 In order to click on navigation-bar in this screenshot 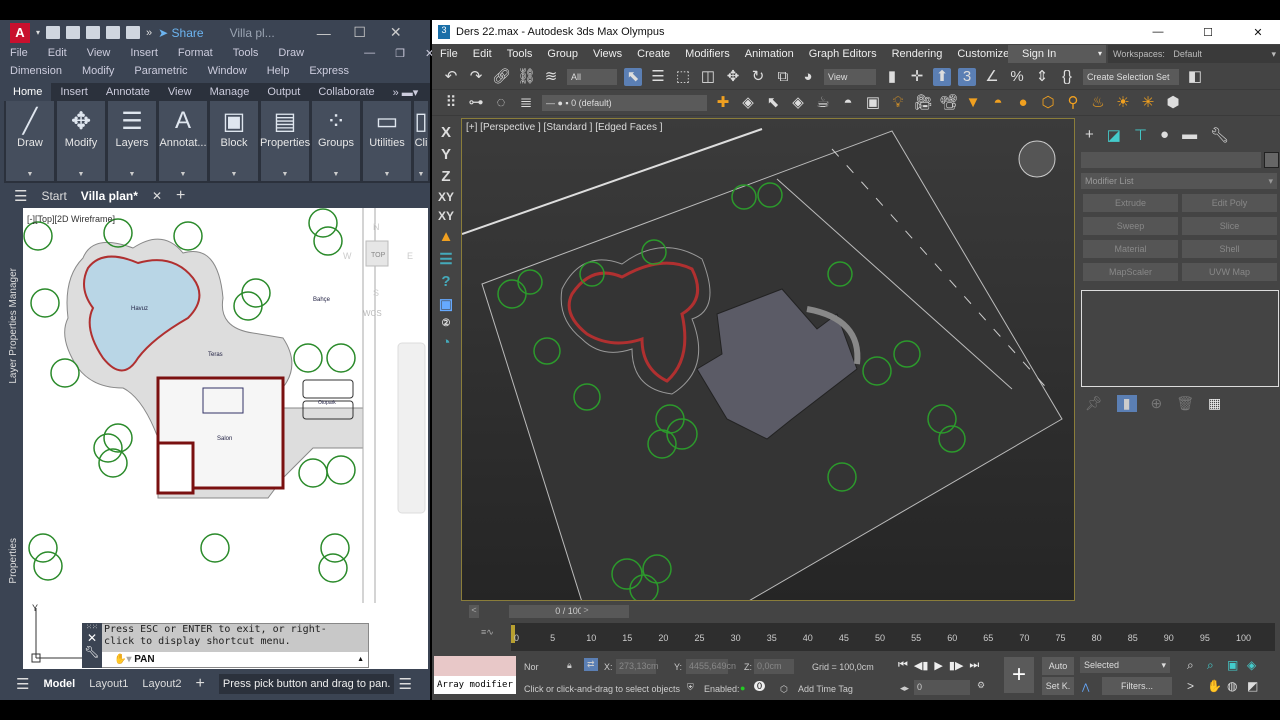, I will do `click(411, 428)`.